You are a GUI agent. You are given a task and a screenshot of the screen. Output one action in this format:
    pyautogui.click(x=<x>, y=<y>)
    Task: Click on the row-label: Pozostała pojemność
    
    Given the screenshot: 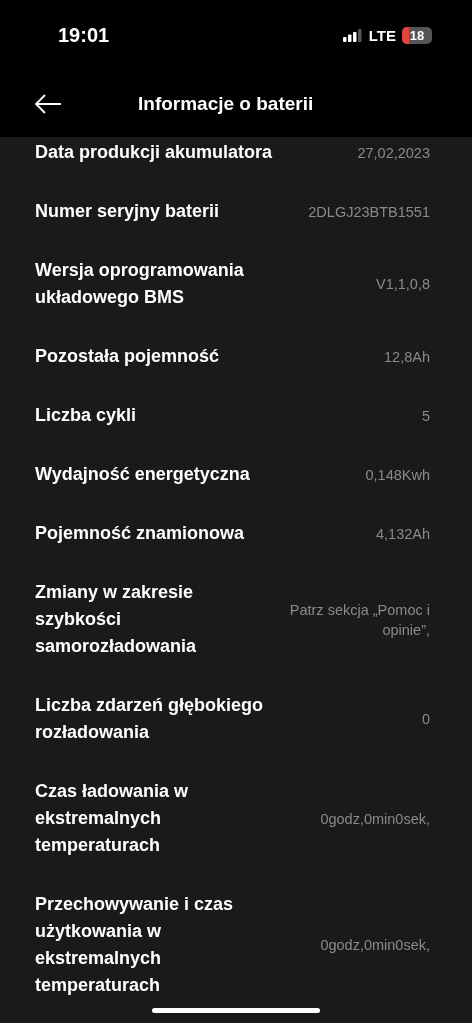 What is the action you would take?
    pyautogui.click(x=127, y=356)
    